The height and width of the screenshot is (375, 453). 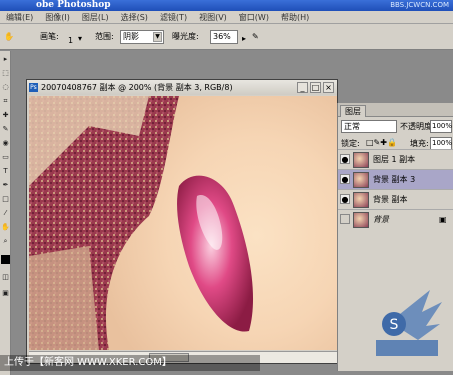 I want to click on airbrush-icon: ✎, so click(x=255, y=37).